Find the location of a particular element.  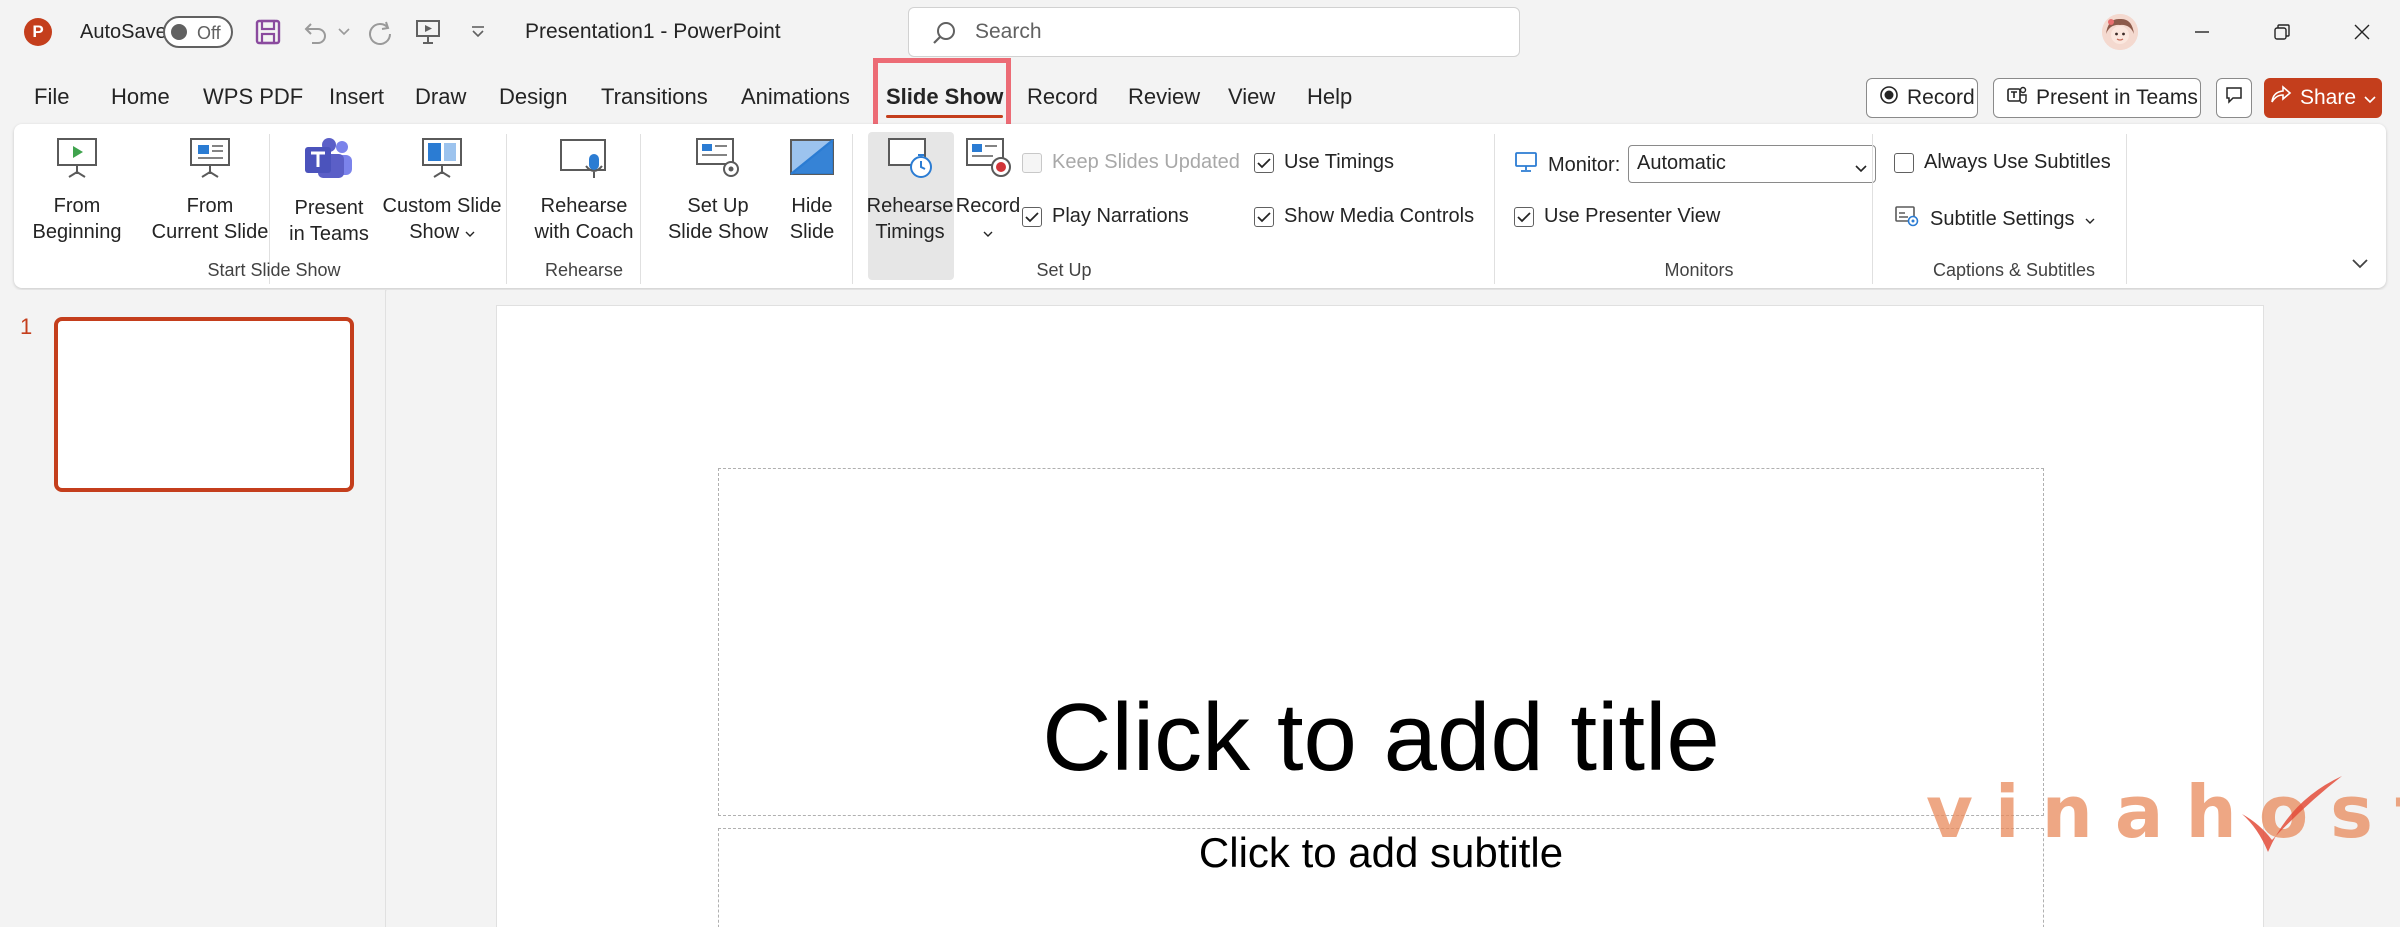

share-button: Share is located at coordinates (2323, 98).